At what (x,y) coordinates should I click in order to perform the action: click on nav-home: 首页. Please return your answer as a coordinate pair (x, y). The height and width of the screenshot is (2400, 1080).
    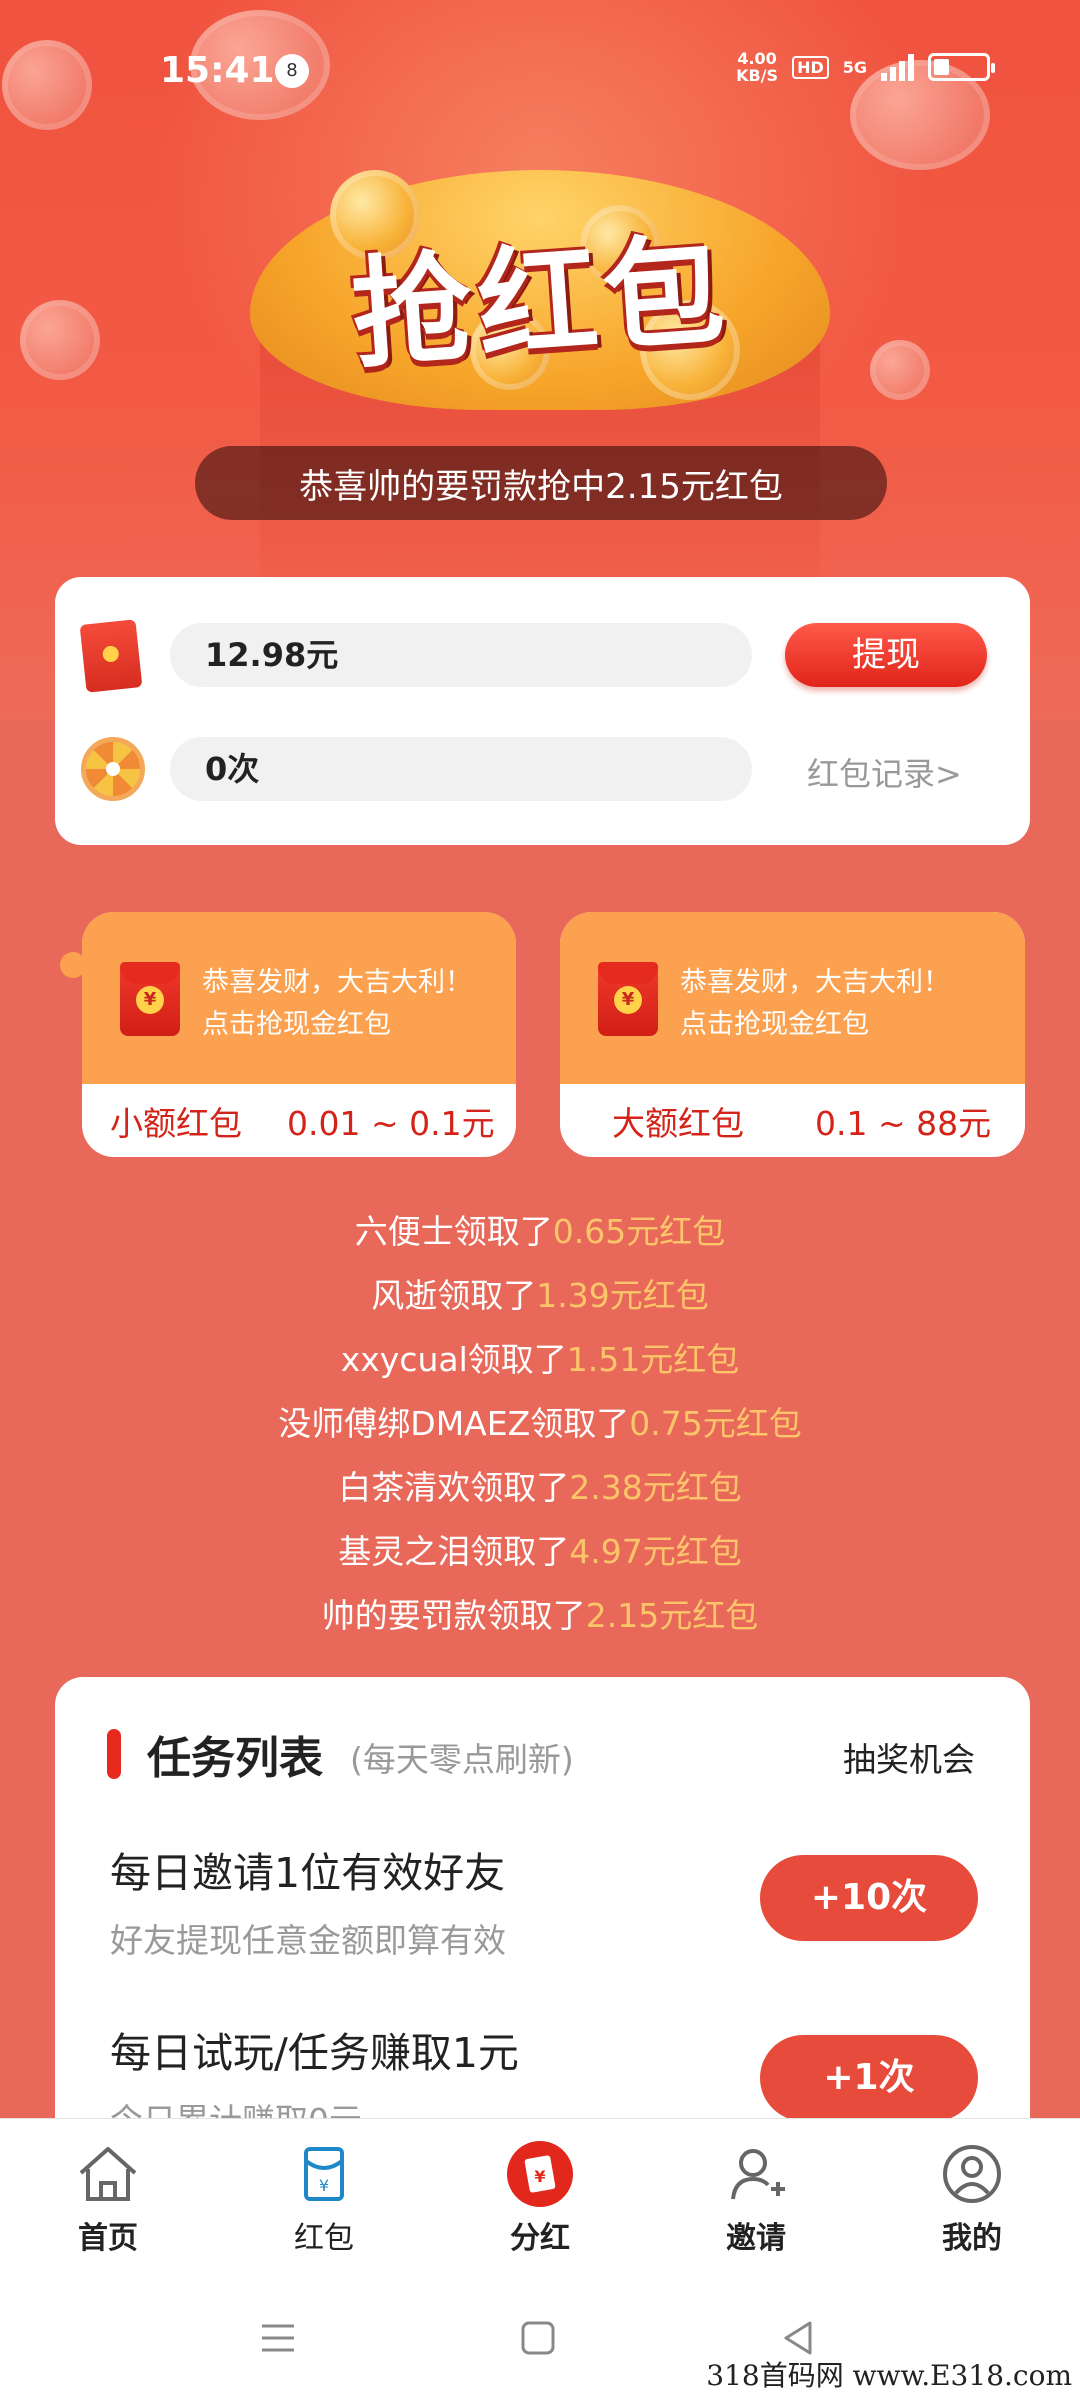
    Looking at the image, I should click on (108, 2198).